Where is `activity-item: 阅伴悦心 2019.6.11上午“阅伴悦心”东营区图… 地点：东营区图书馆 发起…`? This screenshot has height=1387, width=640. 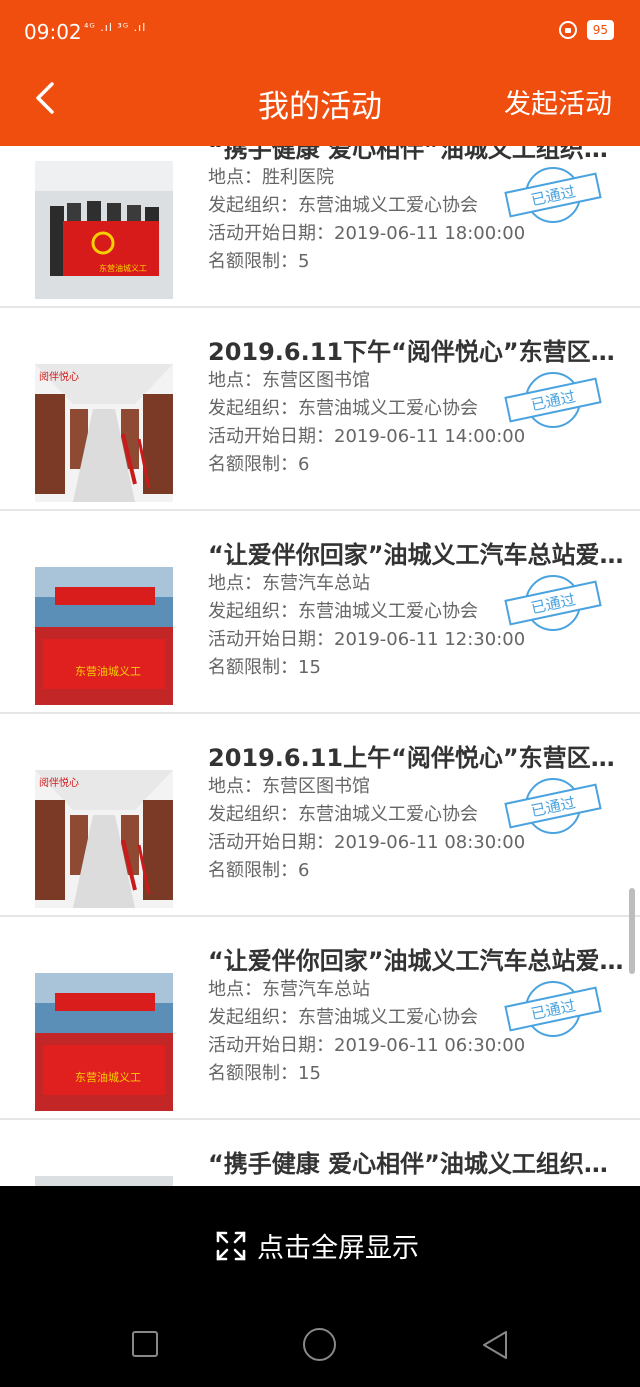 activity-item: 阅伴悦心 2019.6.11上午“阅伴悦心”东营区图… 地点：东营区图书馆 发起… is located at coordinates (320, 815).